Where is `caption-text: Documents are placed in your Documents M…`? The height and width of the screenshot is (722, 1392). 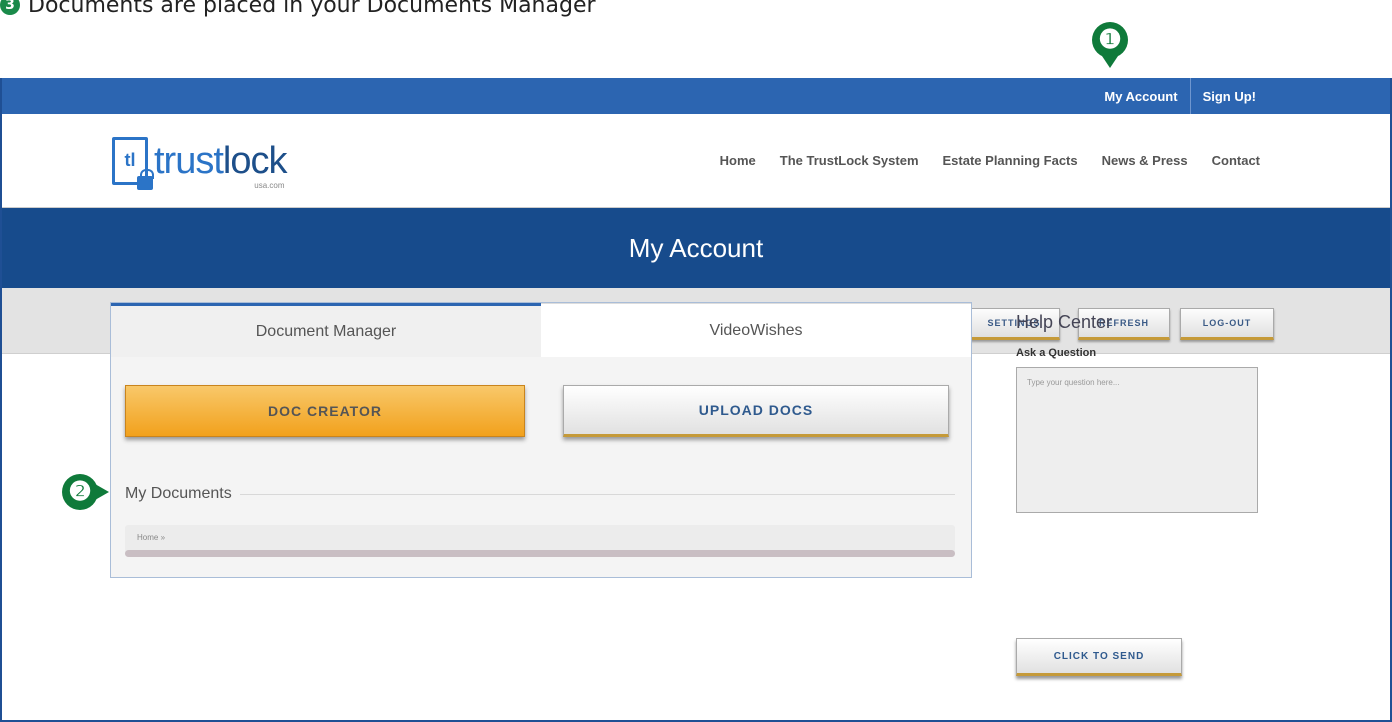 caption-text: Documents are placed in your Documents M… is located at coordinates (312, 9).